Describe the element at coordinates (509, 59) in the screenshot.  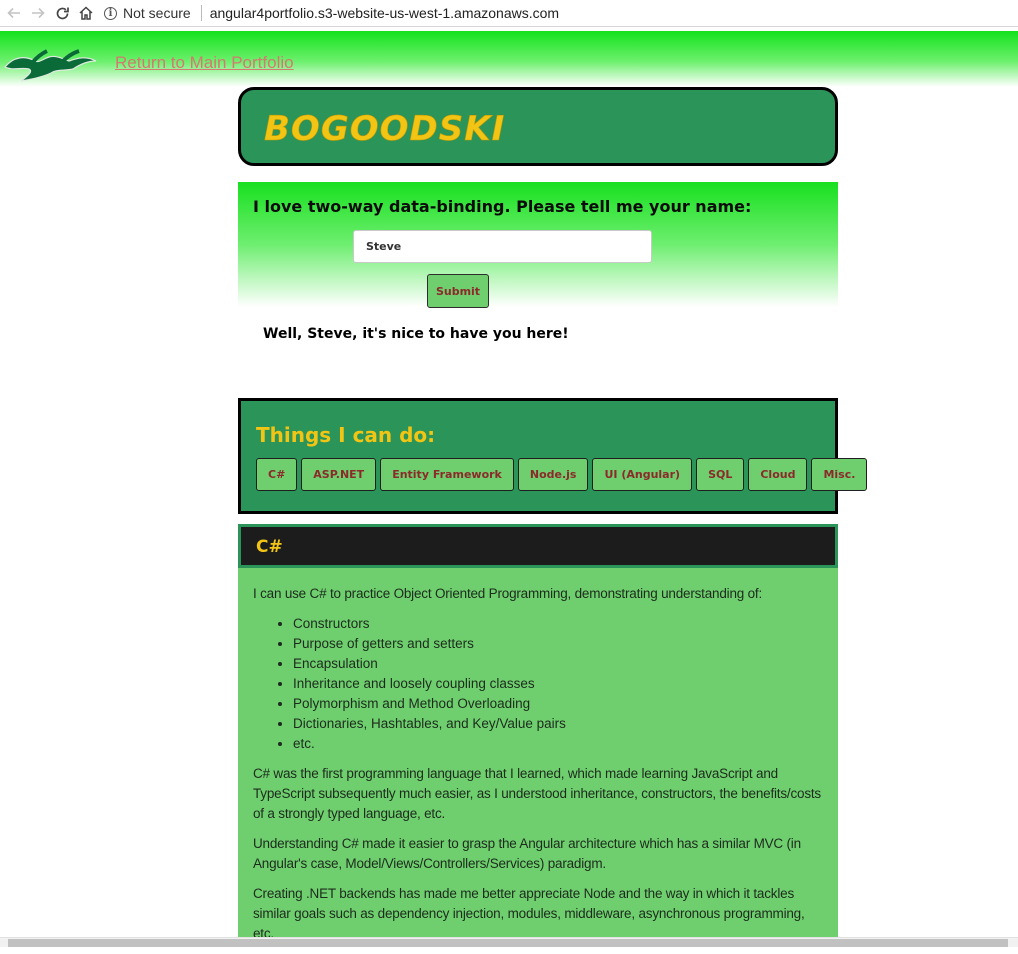
I see `top-banner: Return to Main Portfolio` at that location.